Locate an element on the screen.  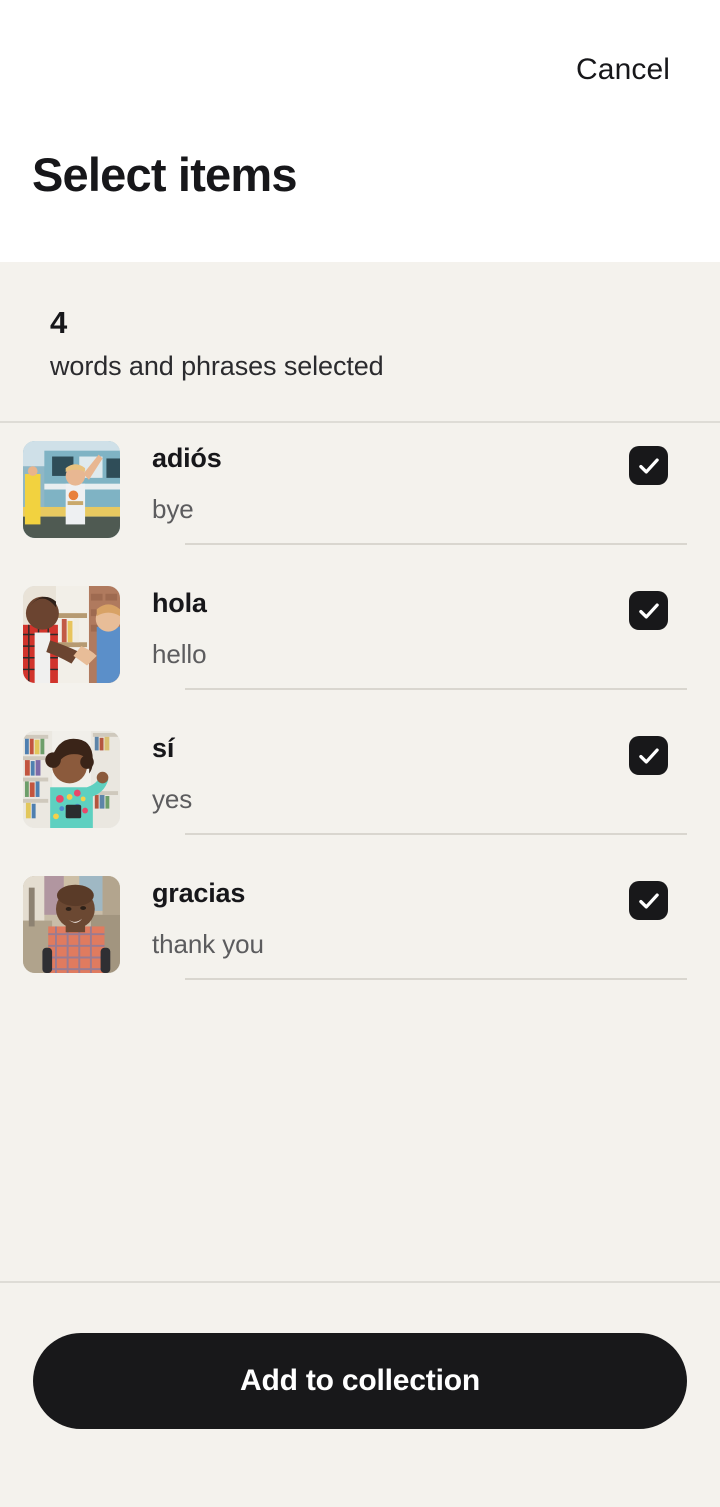
item-content: sí yes is located at coordinates (436, 785).